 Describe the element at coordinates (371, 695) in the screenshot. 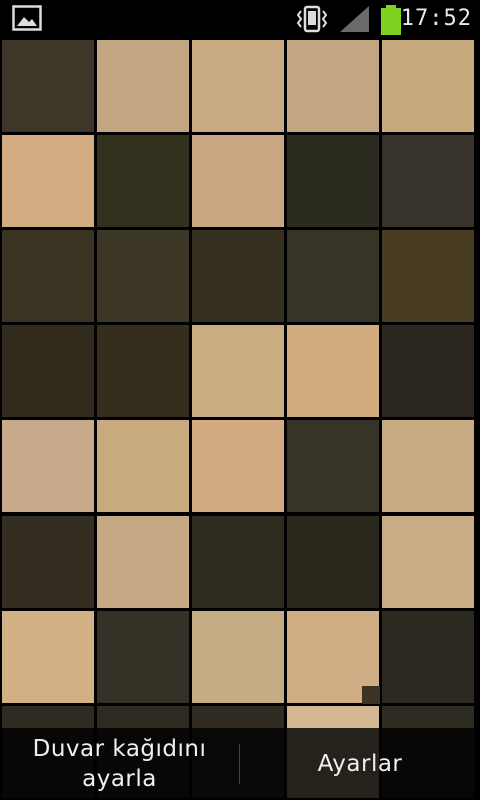

I see `small-tile-marker` at that location.